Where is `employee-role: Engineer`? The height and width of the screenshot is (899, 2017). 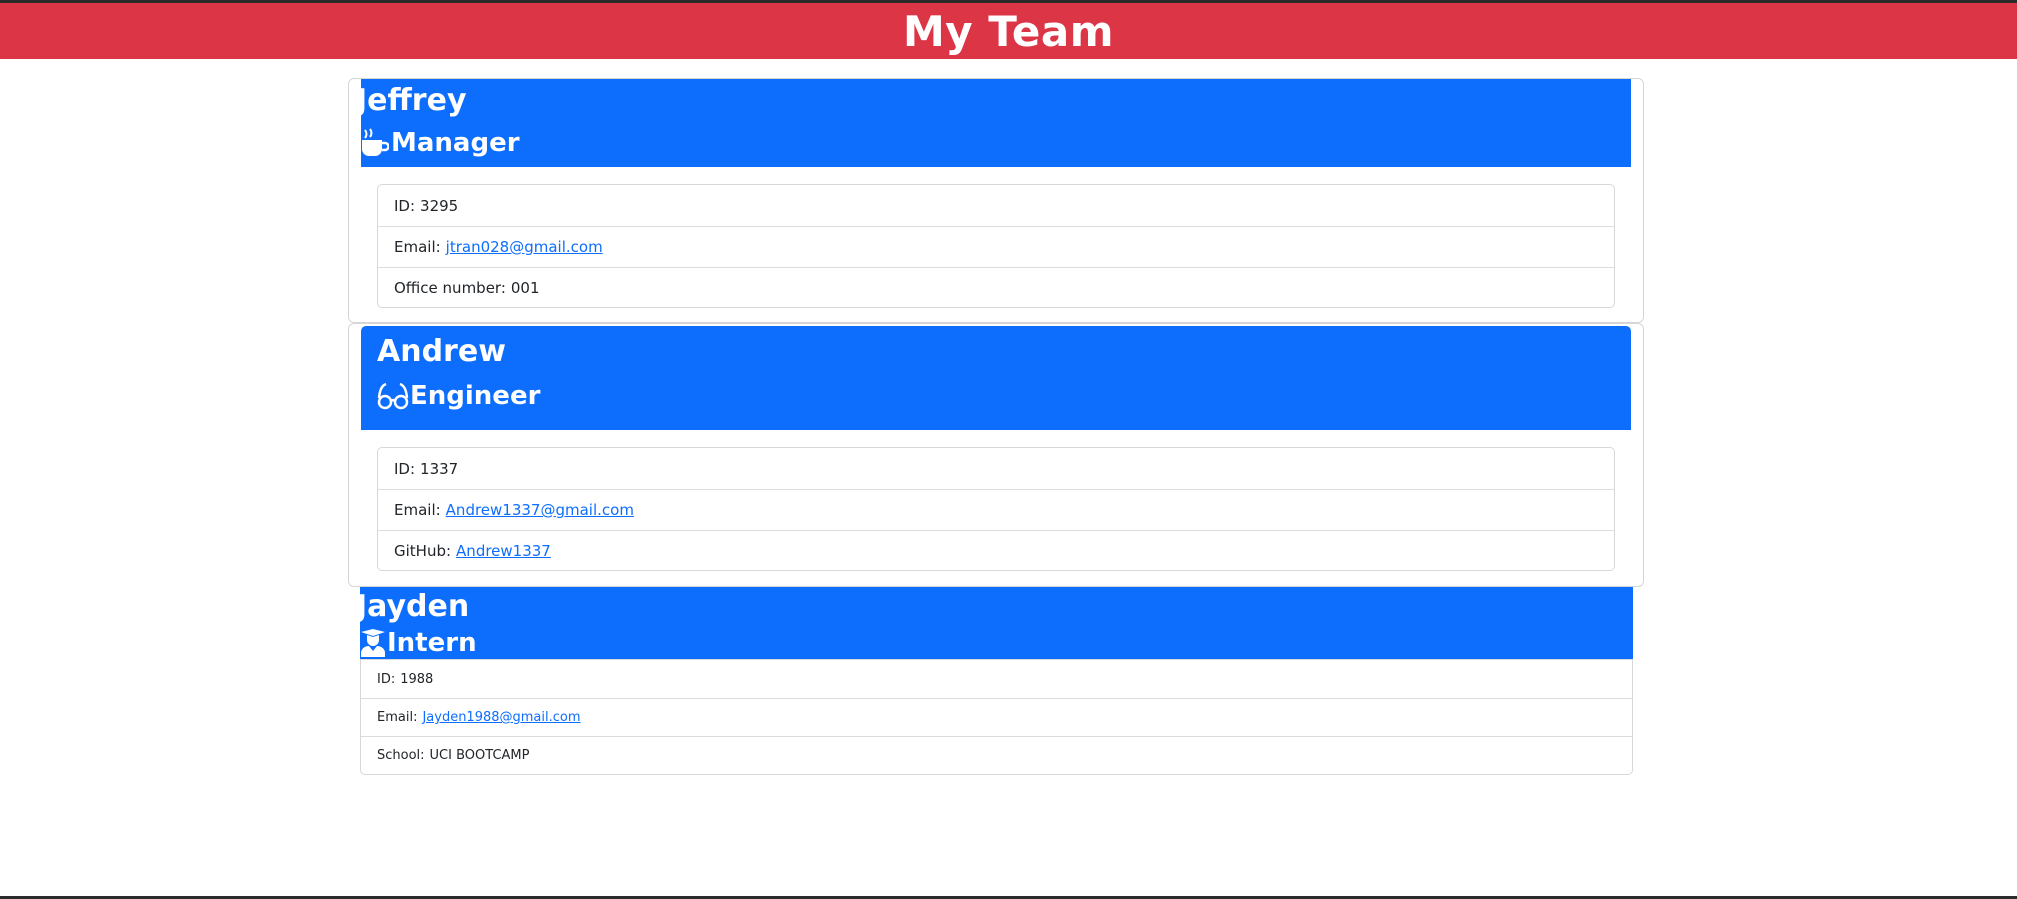
employee-role: Engineer is located at coordinates (458, 396).